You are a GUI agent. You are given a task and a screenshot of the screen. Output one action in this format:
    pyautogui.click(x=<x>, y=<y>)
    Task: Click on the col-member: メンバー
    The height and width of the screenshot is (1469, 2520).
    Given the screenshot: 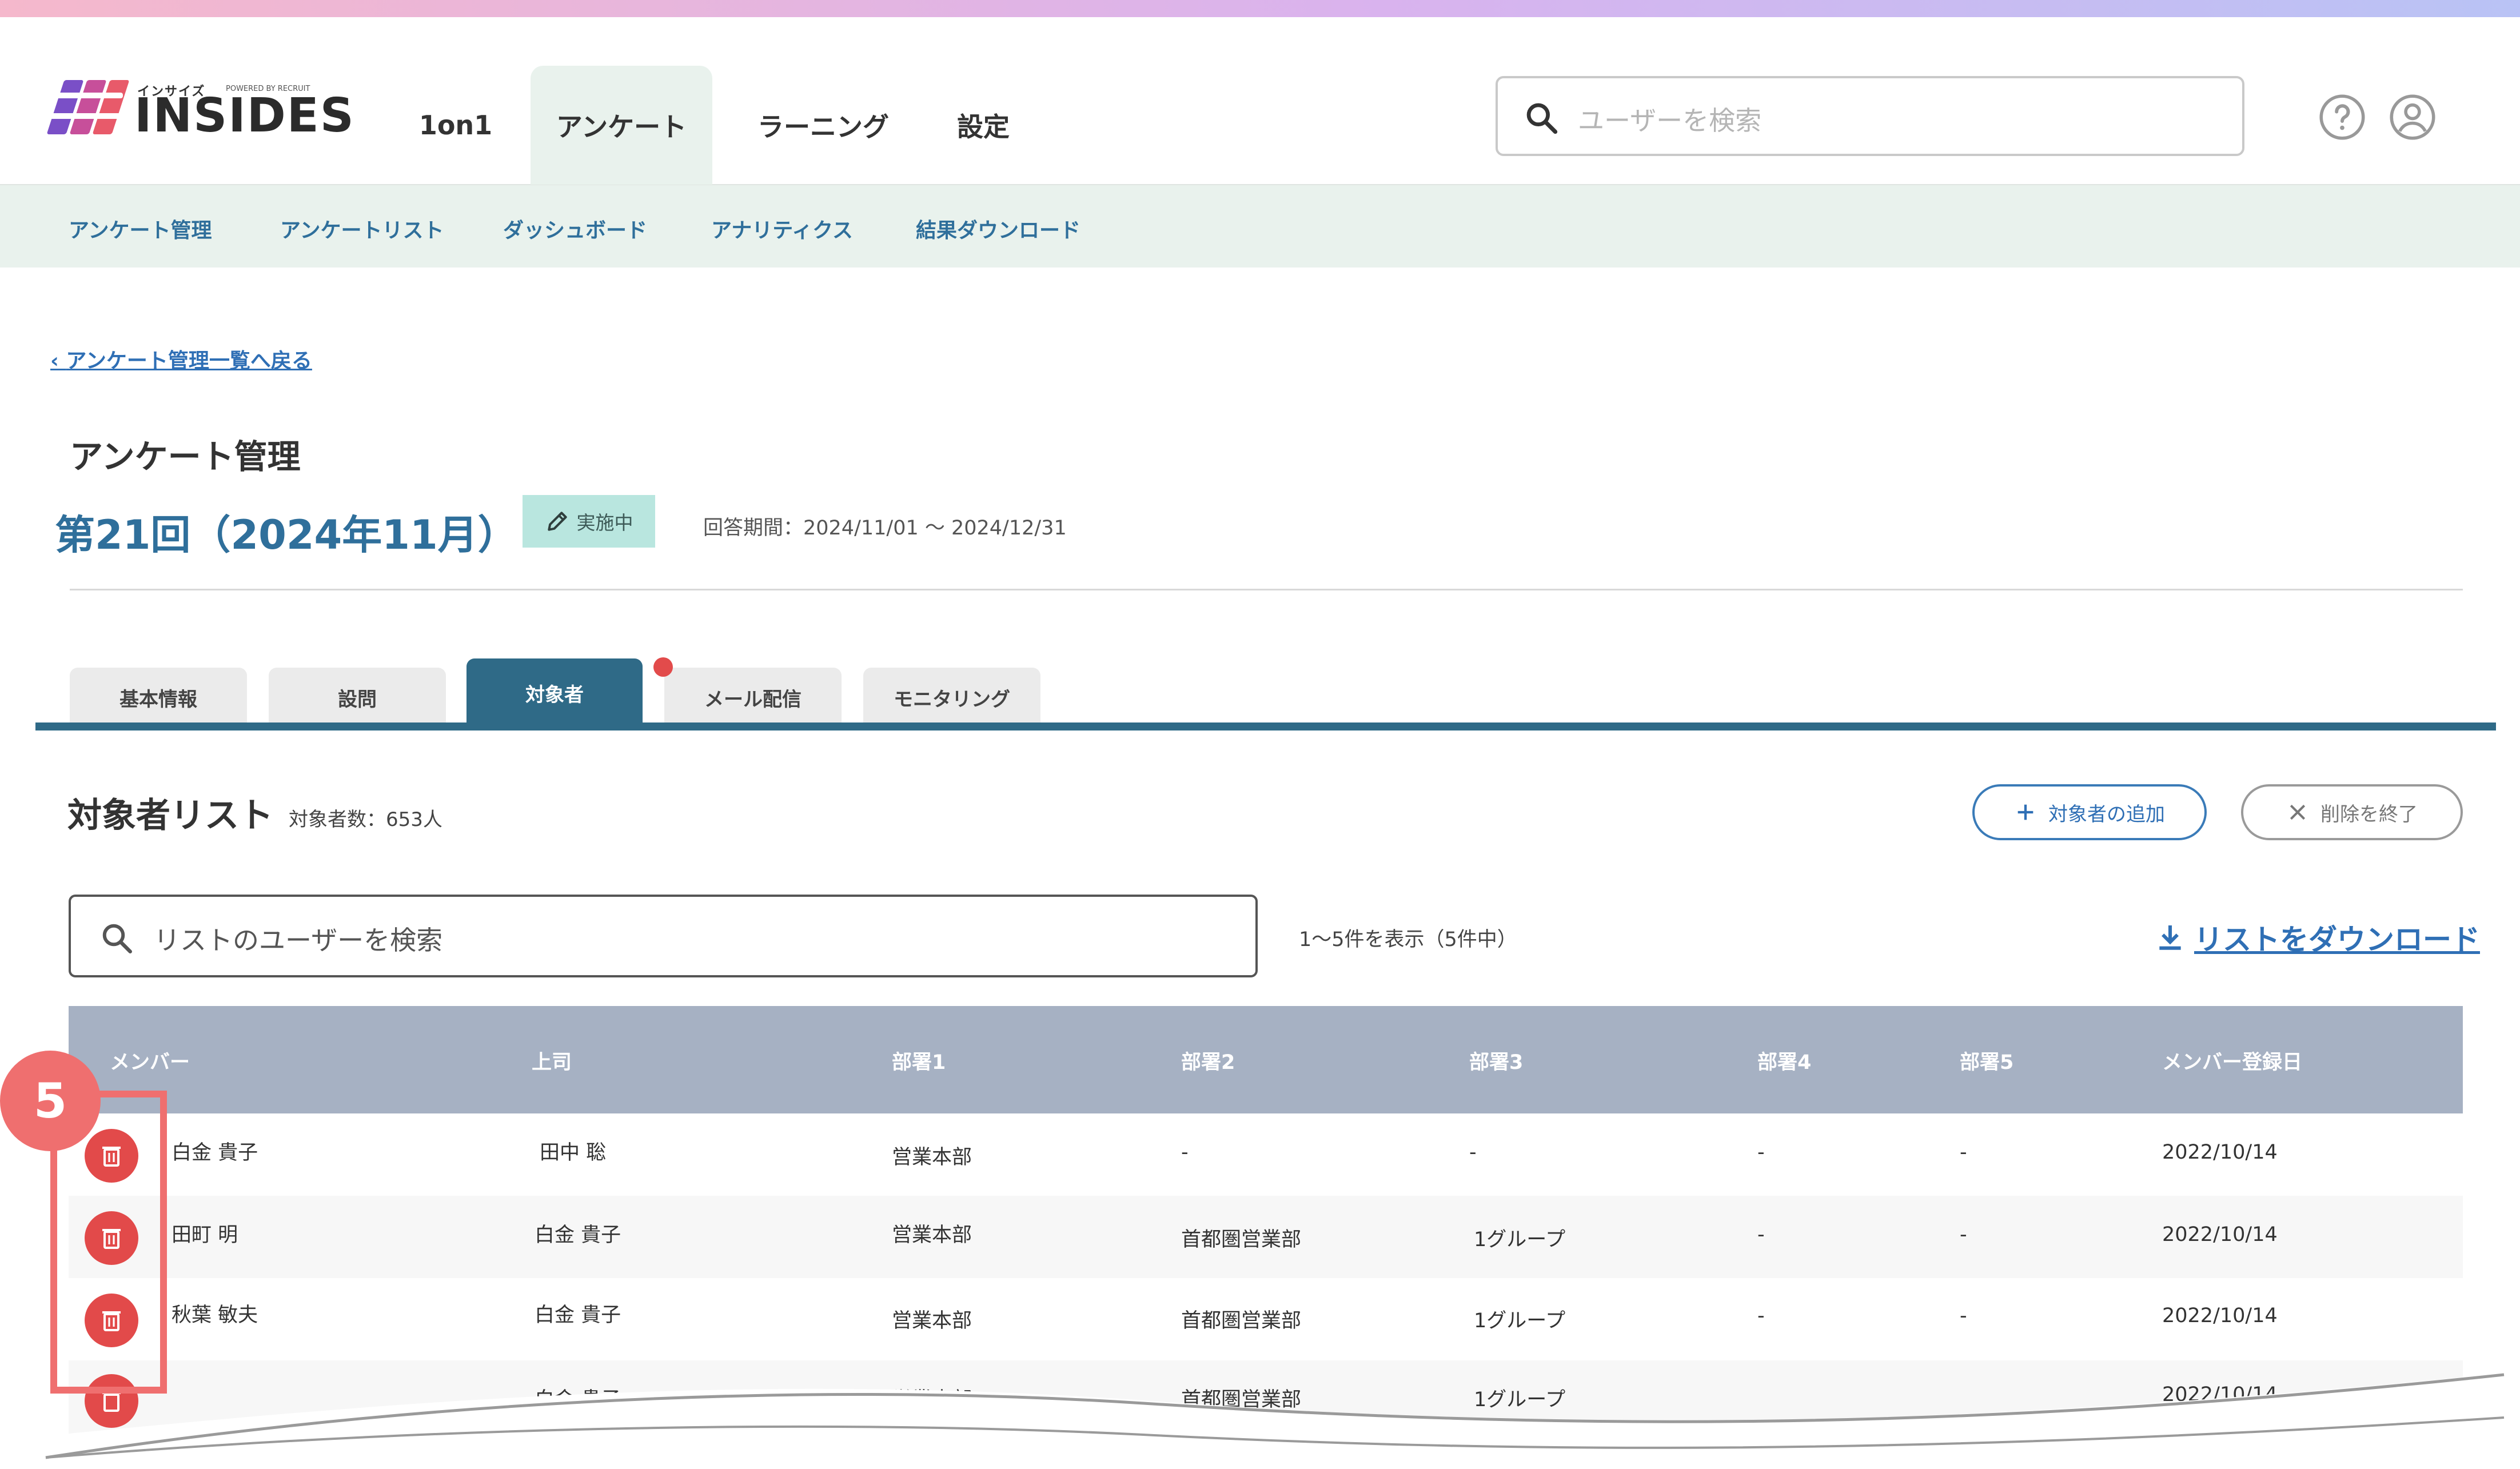 What is the action you would take?
    pyautogui.click(x=150, y=1060)
    